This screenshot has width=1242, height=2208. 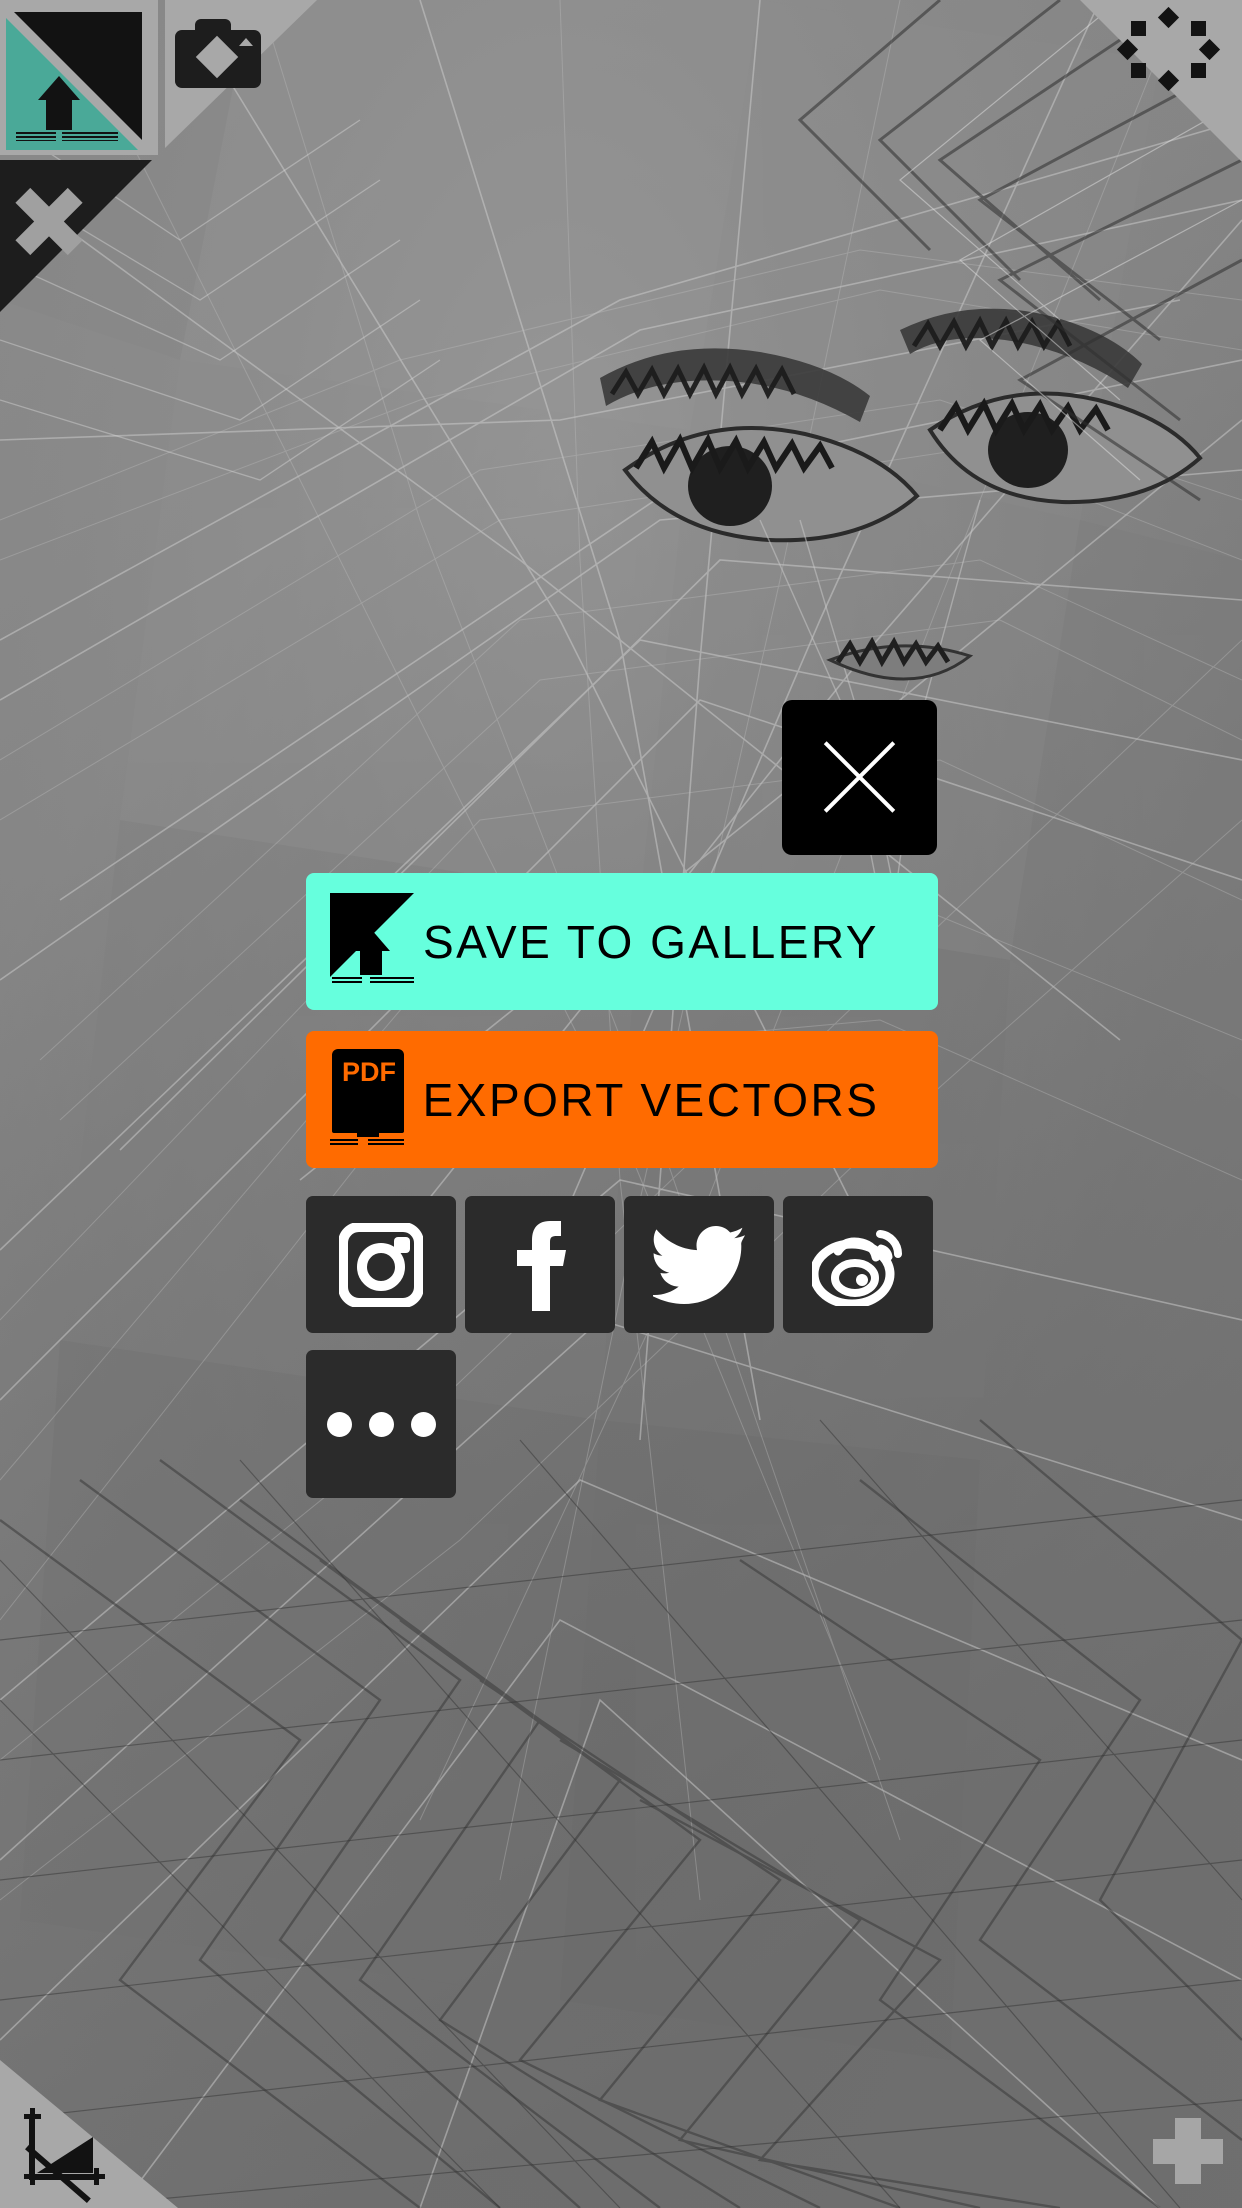 I want to click on facebook-icon, so click(x=541, y=1265).